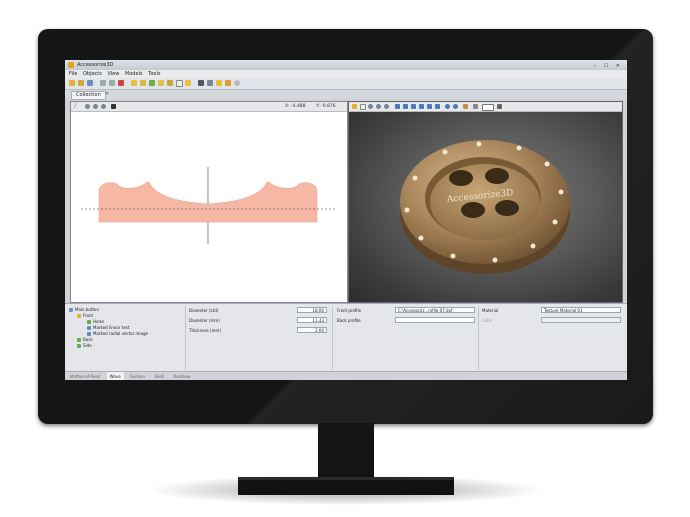  What do you see at coordinates (405, 106) in the screenshot?
I see `view-back-icon` at bounding box center [405, 106].